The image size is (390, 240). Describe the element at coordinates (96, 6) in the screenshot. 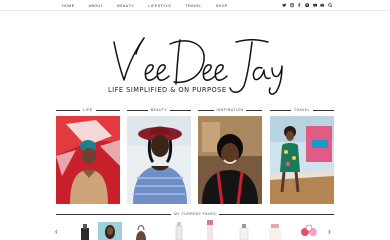

I see `nav-about: ABOUT` at that location.